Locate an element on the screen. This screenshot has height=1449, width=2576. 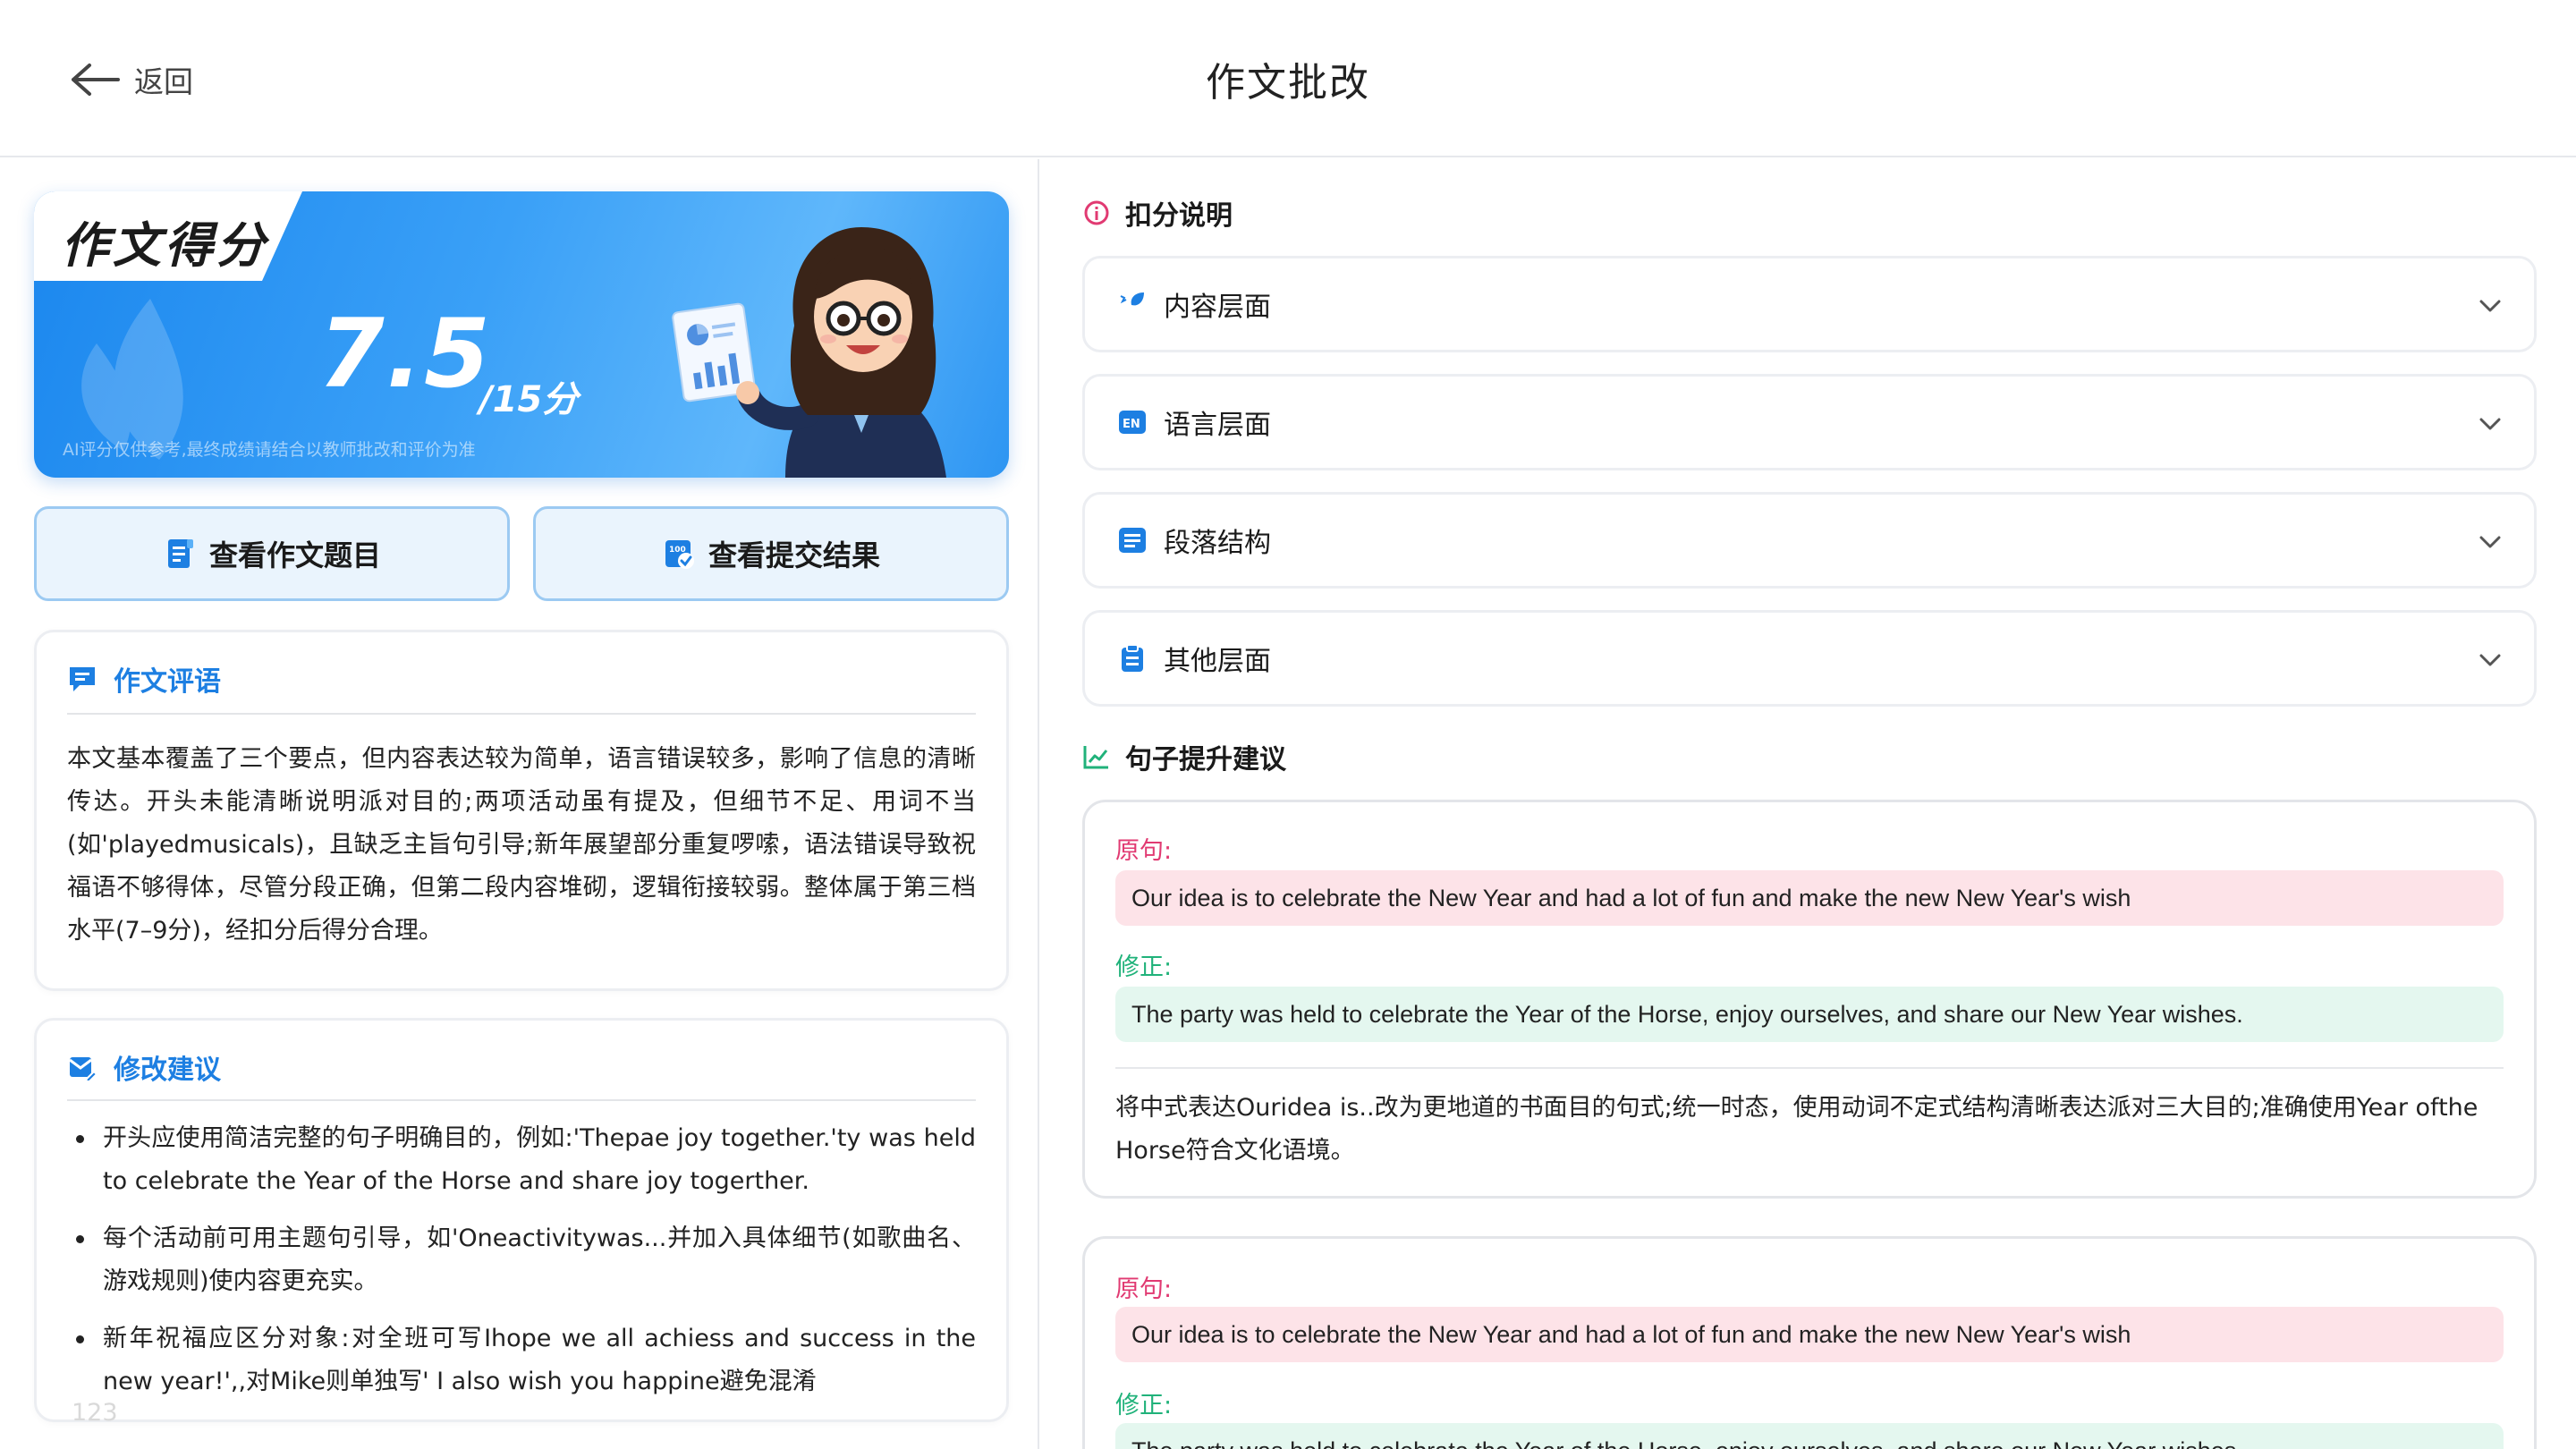
view-result-label: 查看提交结果 is located at coordinates (794, 555).